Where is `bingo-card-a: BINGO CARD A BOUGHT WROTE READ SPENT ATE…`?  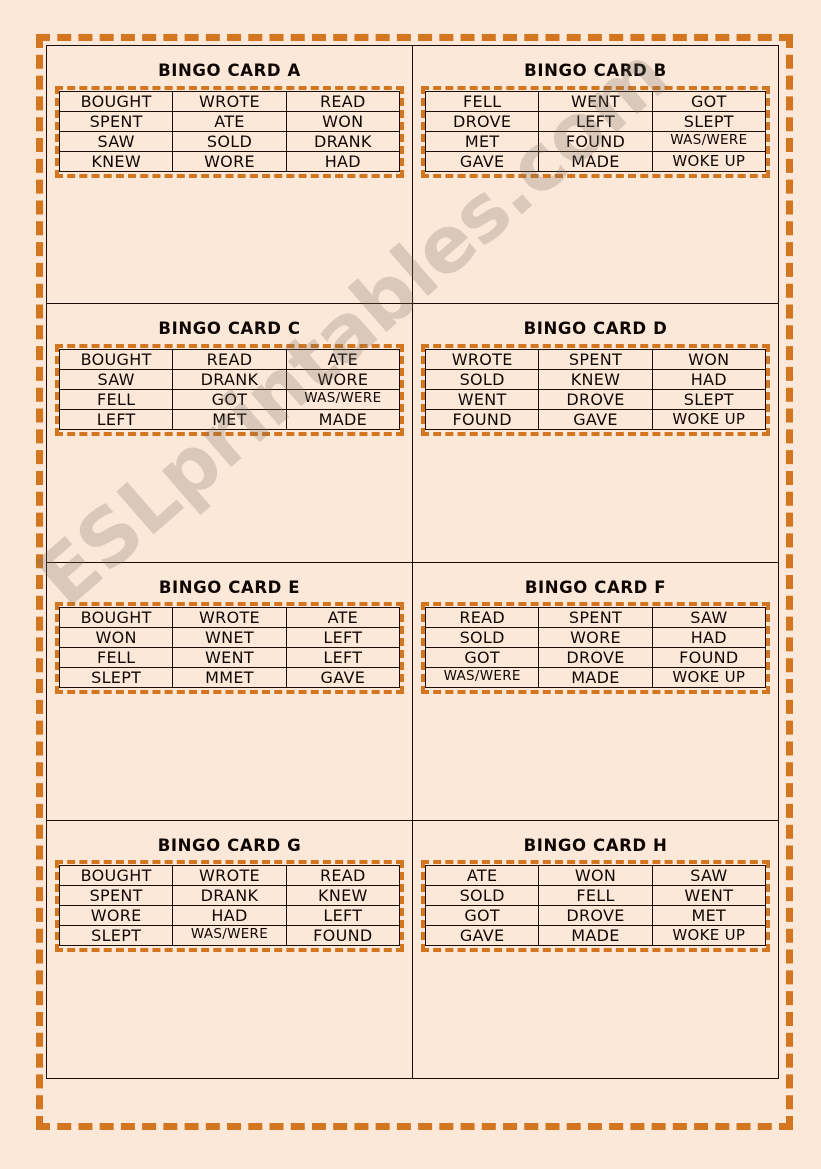
bingo-card-a: BINGO CARD A BOUGHT WROTE READ SPENT ATE… is located at coordinates (229, 174).